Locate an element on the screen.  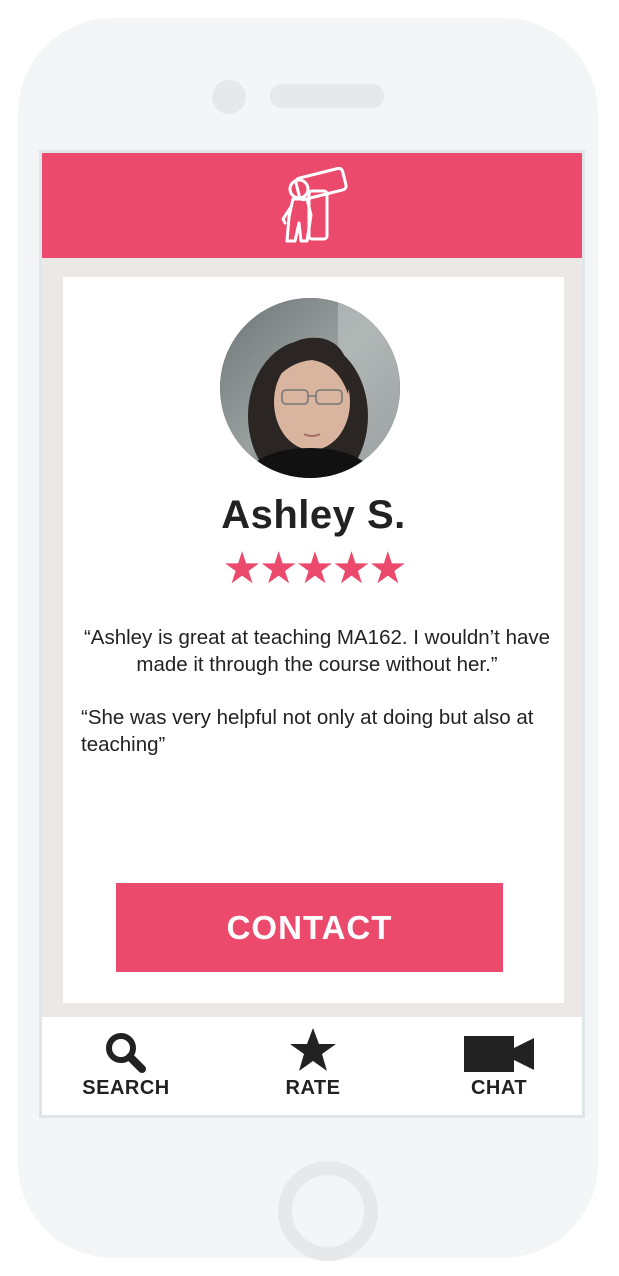
rating-stars: ★★★★★ is located at coordinates (314, 568).